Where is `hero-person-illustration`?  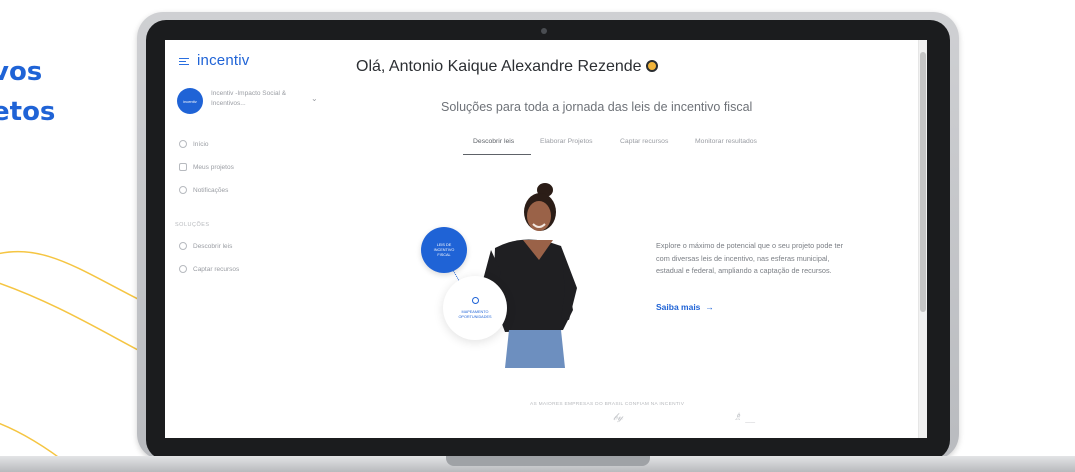
hero-person-illustration is located at coordinates (526, 275).